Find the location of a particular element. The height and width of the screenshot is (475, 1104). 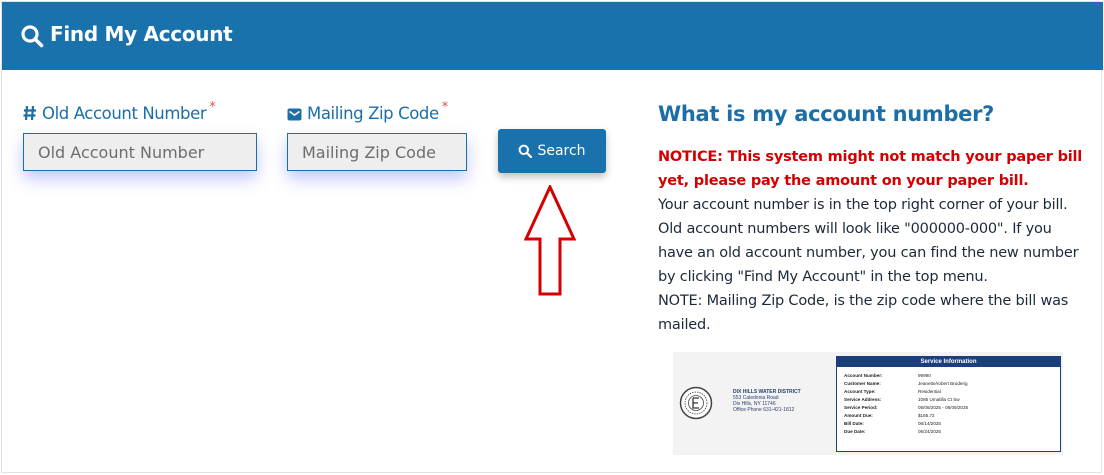

zip-code-label: Mailing Zip Code * is located at coordinates (367, 111).